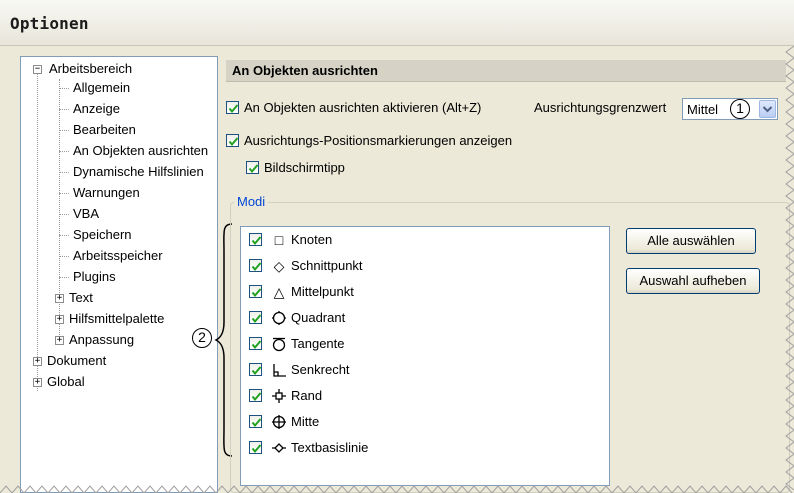  What do you see at coordinates (141, 150) in the screenshot?
I see `tree-item-label: An Objekten ausrichten` at bounding box center [141, 150].